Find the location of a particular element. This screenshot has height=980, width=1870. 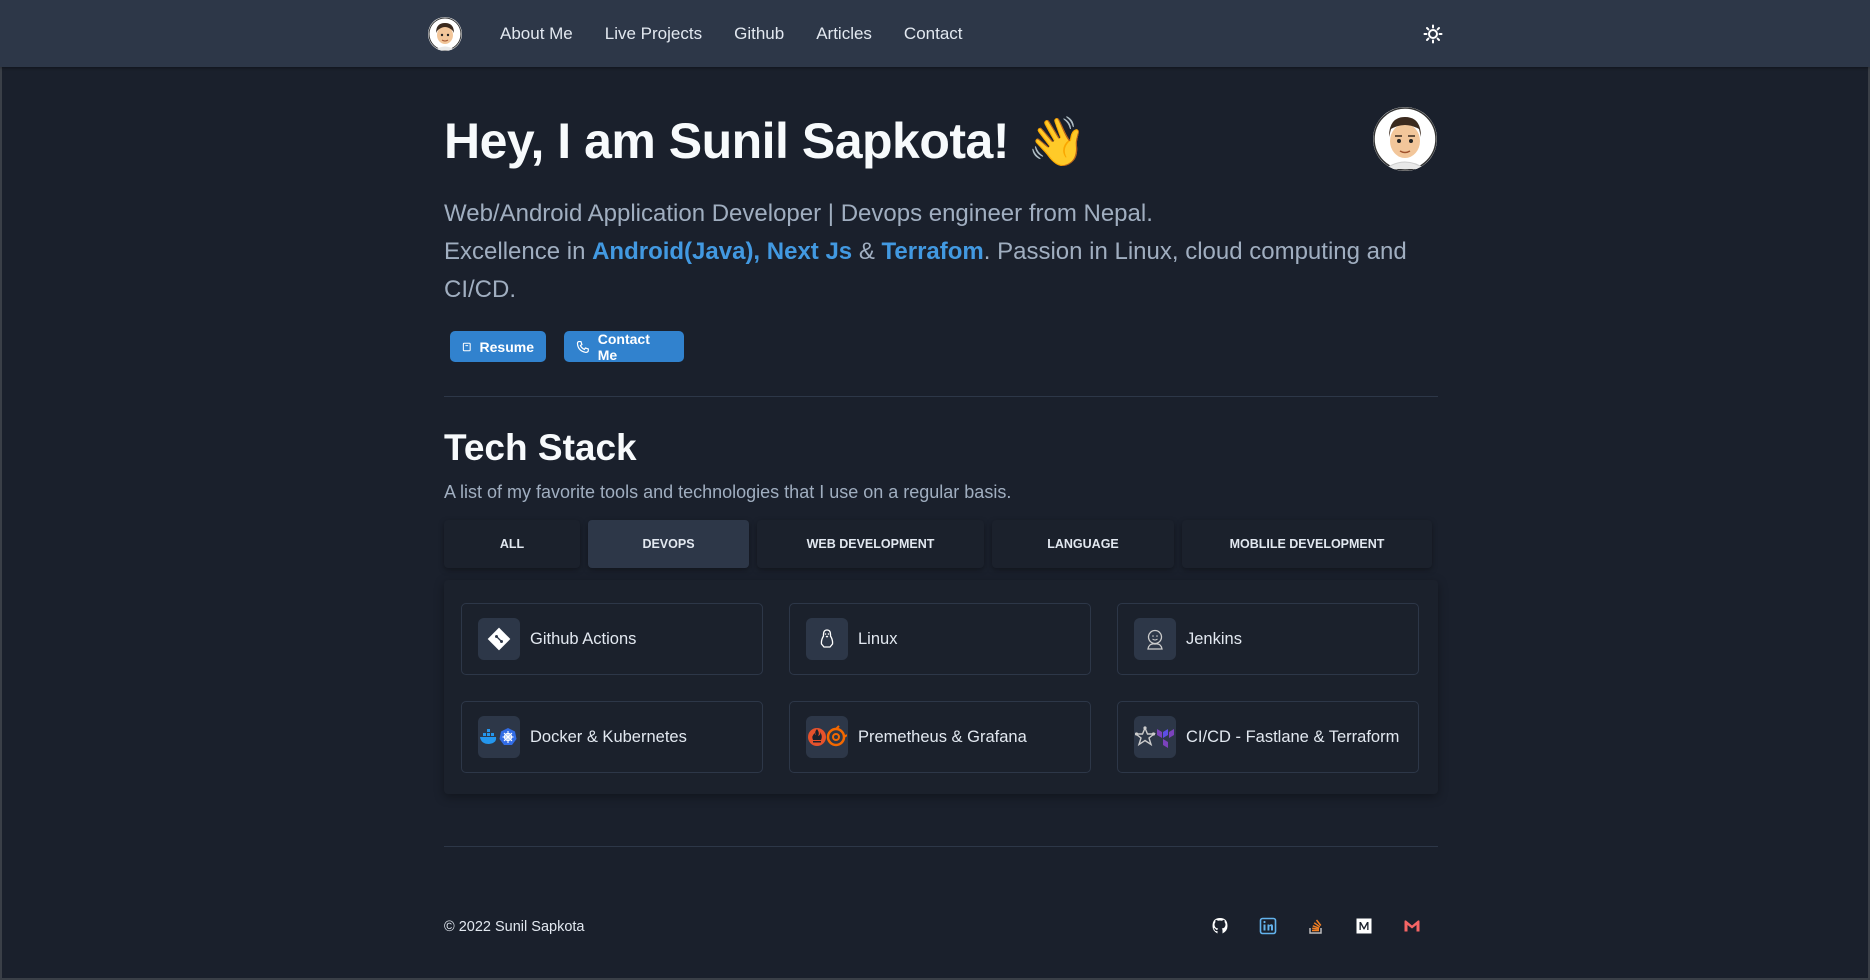

tech-card-label: Premetheus & Grafana is located at coordinates (942, 736).